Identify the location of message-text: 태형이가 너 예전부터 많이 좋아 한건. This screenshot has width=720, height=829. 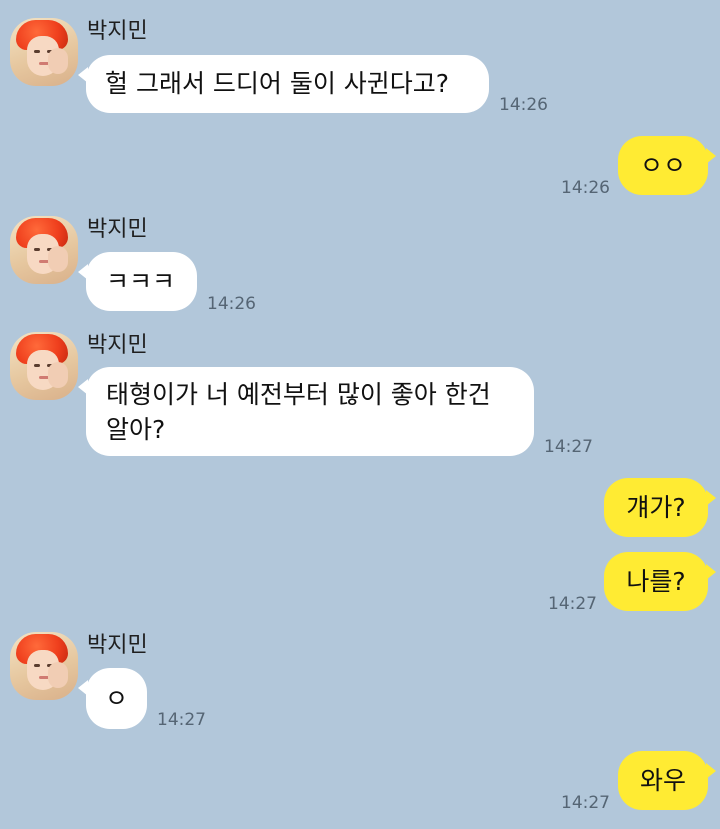
(298, 394).